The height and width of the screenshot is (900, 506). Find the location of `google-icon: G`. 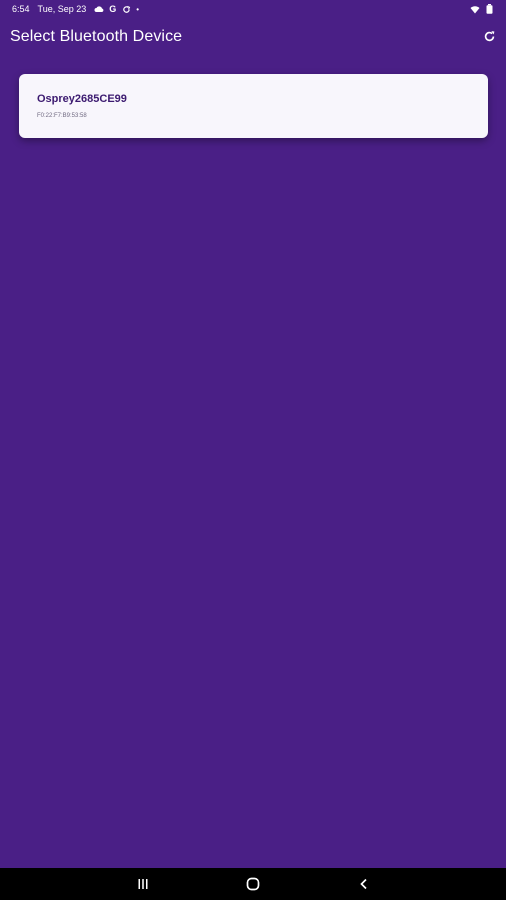

google-icon: G is located at coordinates (113, 9).